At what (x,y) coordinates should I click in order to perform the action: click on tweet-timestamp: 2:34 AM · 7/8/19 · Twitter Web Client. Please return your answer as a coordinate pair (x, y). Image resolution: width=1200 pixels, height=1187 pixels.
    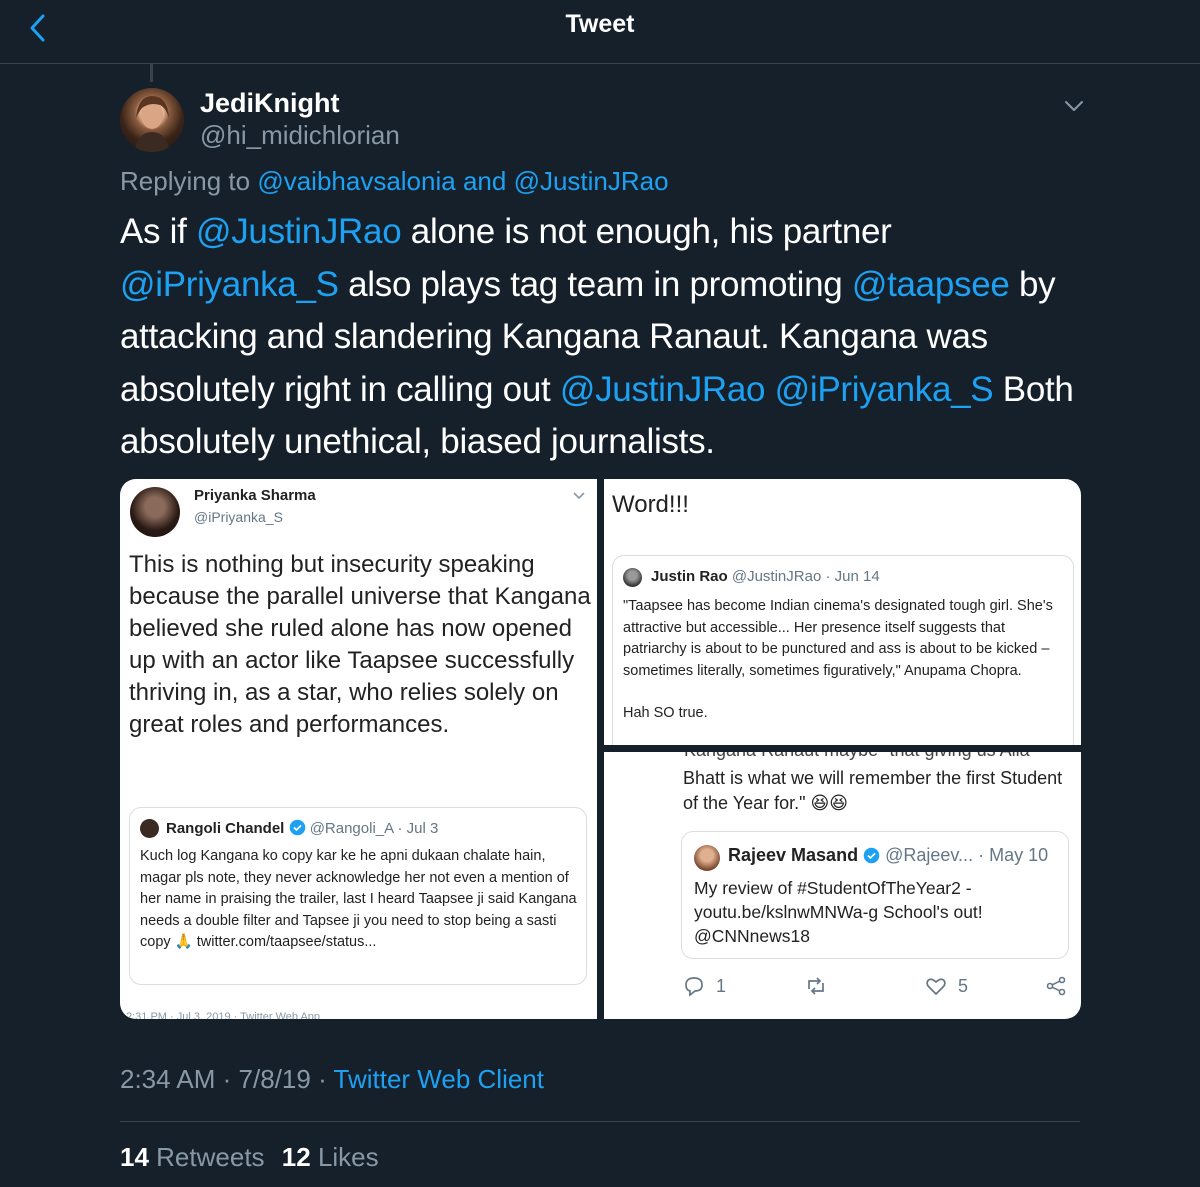
    Looking at the image, I should click on (332, 1079).